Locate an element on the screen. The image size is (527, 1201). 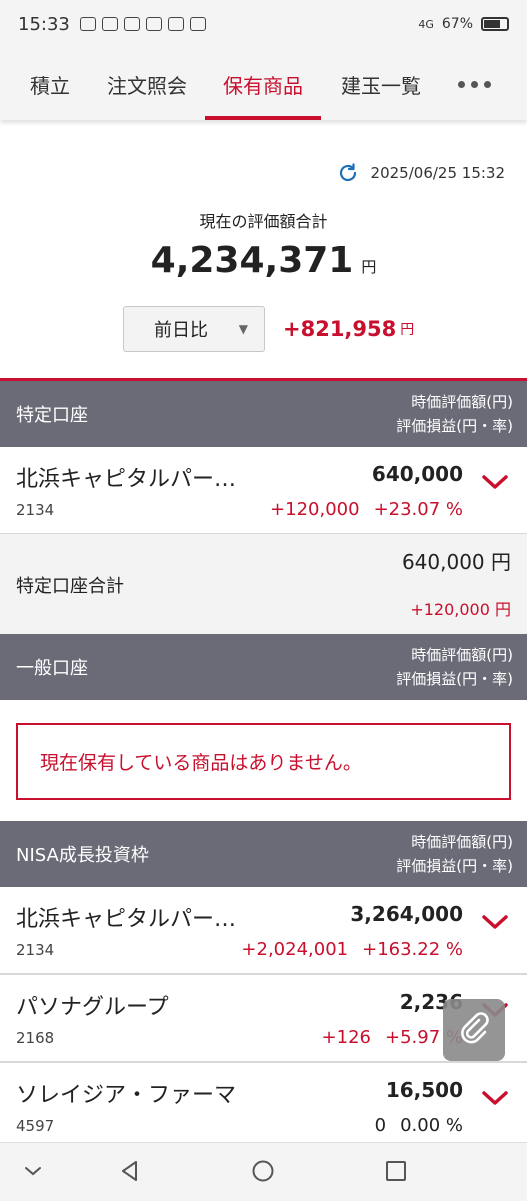
total-value: 4,234,371 is located at coordinates (252, 260).